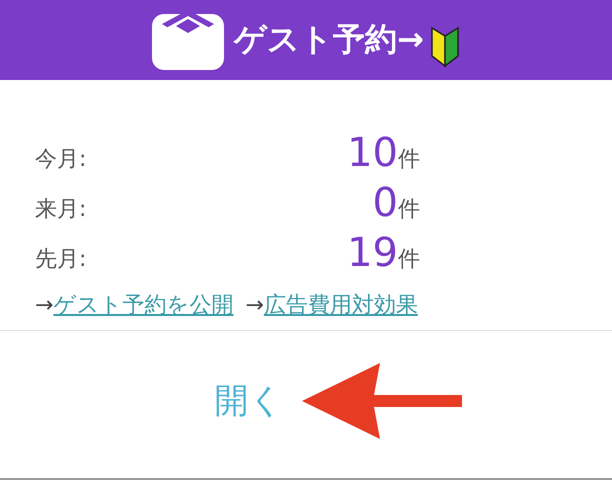 This screenshot has width=612, height=480. I want to click on stat-label: 来月:, so click(61, 210).